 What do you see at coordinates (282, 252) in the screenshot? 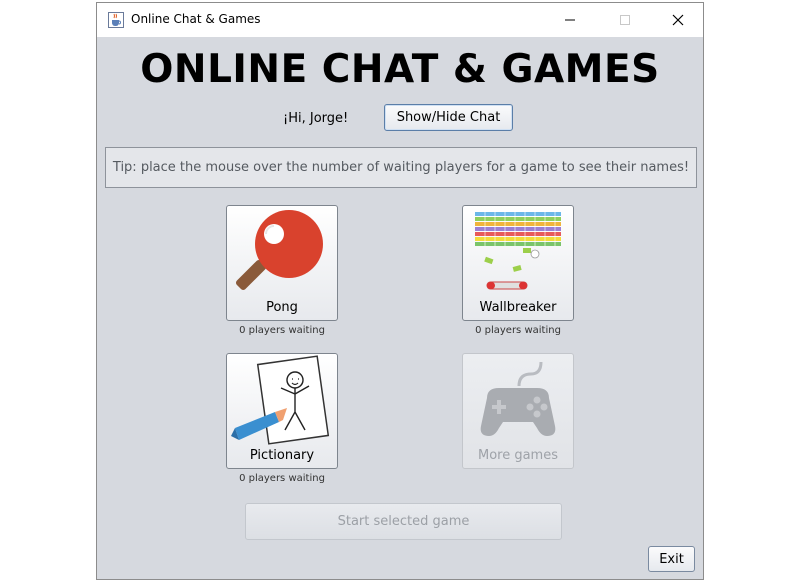
I see `ping-pong-paddle-icon` at bounding box center [282, 252].